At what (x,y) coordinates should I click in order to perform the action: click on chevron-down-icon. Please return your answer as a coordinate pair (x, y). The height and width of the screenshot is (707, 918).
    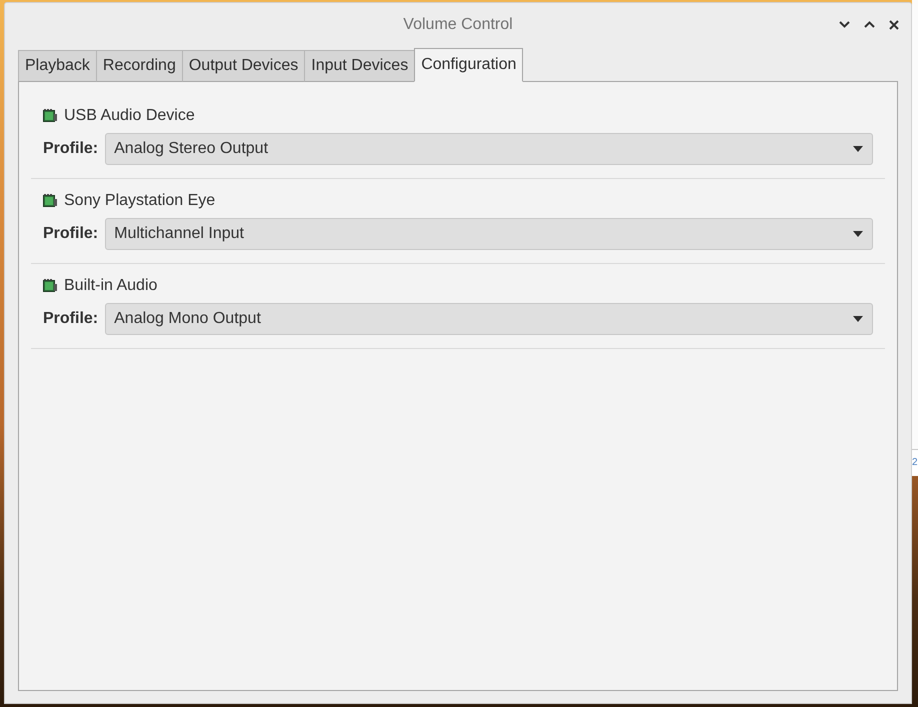
    Looking at the image, I should click on (844, 24).